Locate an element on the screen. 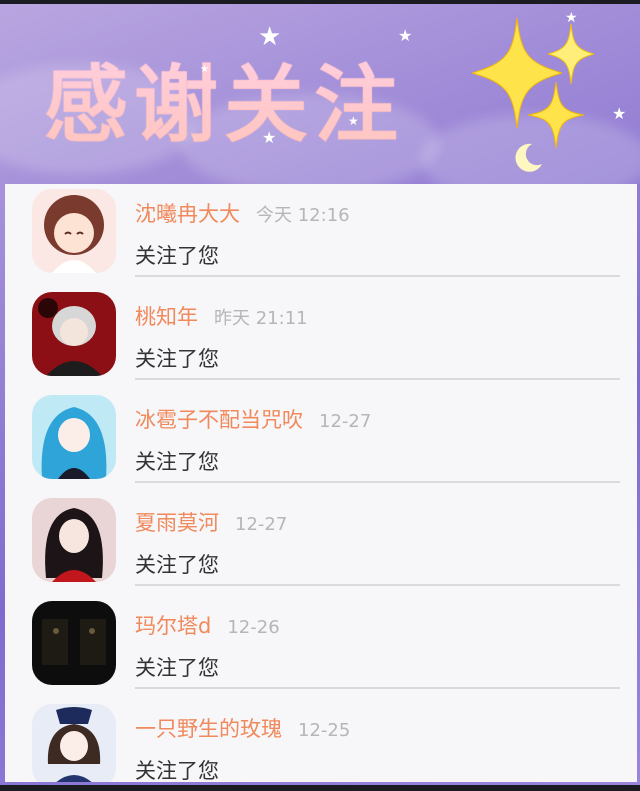 This screenshot has height=791, width=640. banner-title: 感谢关注 is located at coordinates (224, 98).